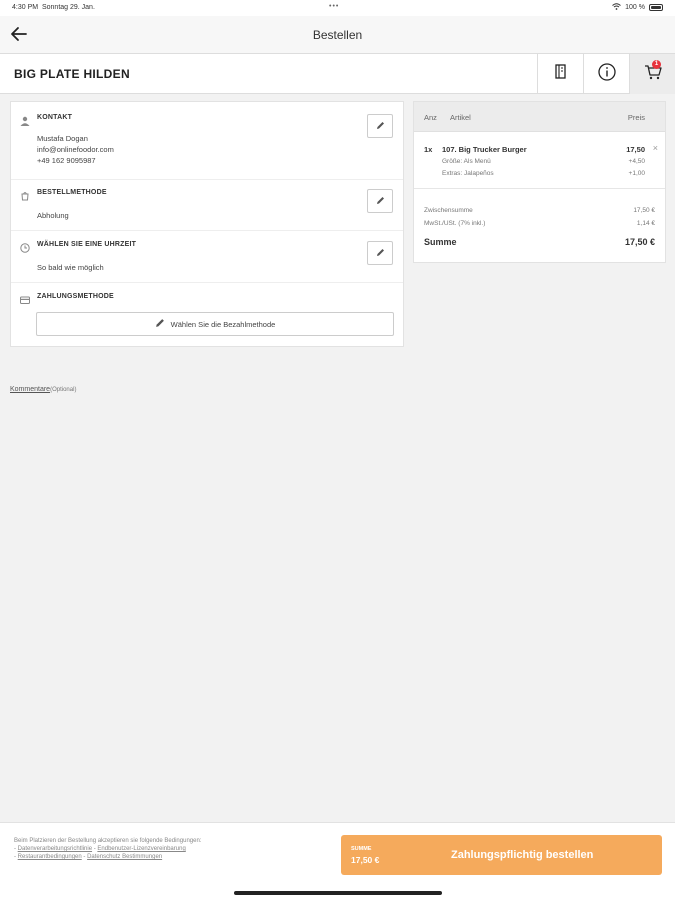 This screenshot has width=675, height=900. What do you see at coordinates (207, 205) in the screenshot?
I see `order-method-section: BESTELLMETHODE Abholung` at bounding box center [207, 205].